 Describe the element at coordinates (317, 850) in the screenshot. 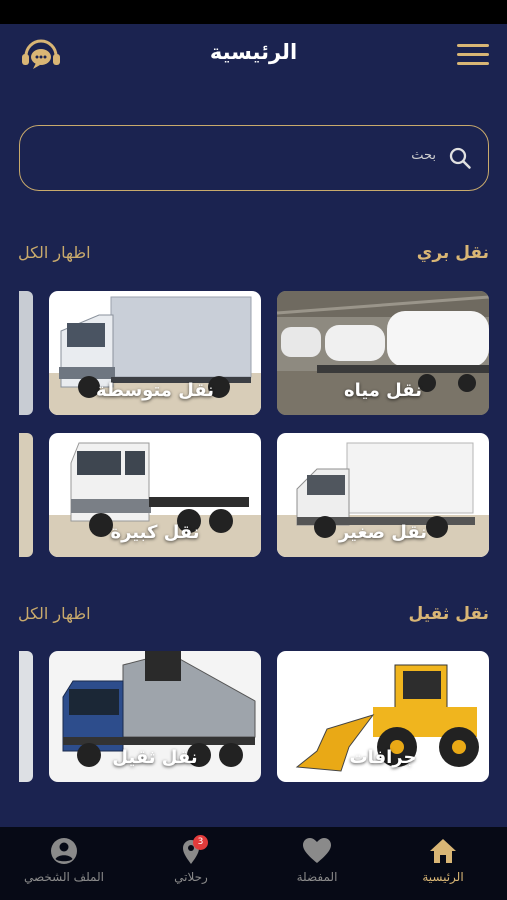

I see `heart-icon` at that location.